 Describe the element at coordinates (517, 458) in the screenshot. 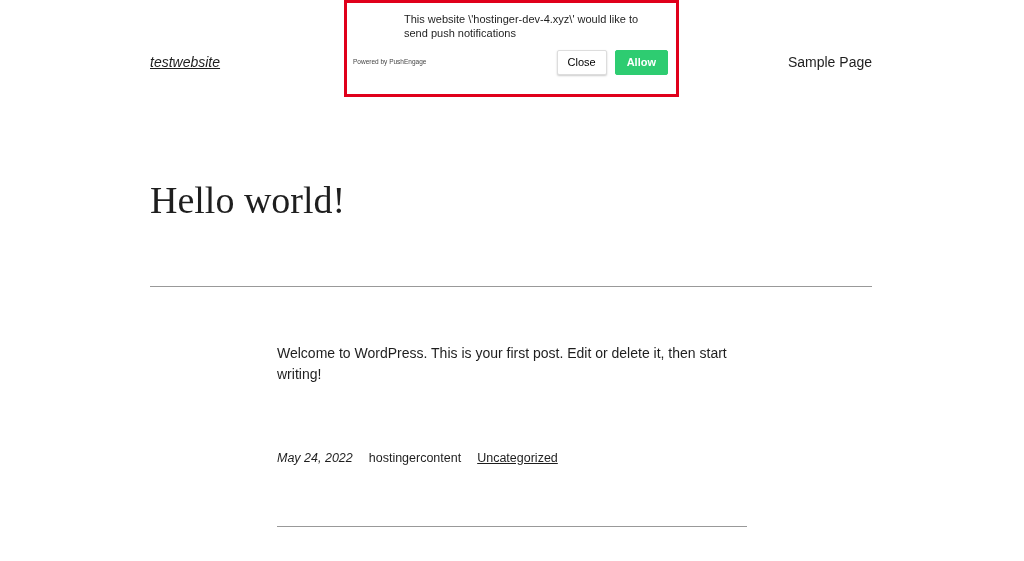

I see `category-link: Uncategorized` at that location.